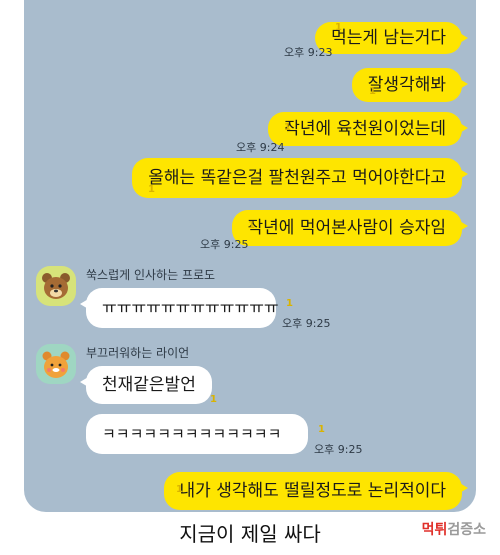  I want to click on avatar-ryan, so click(56, 364).